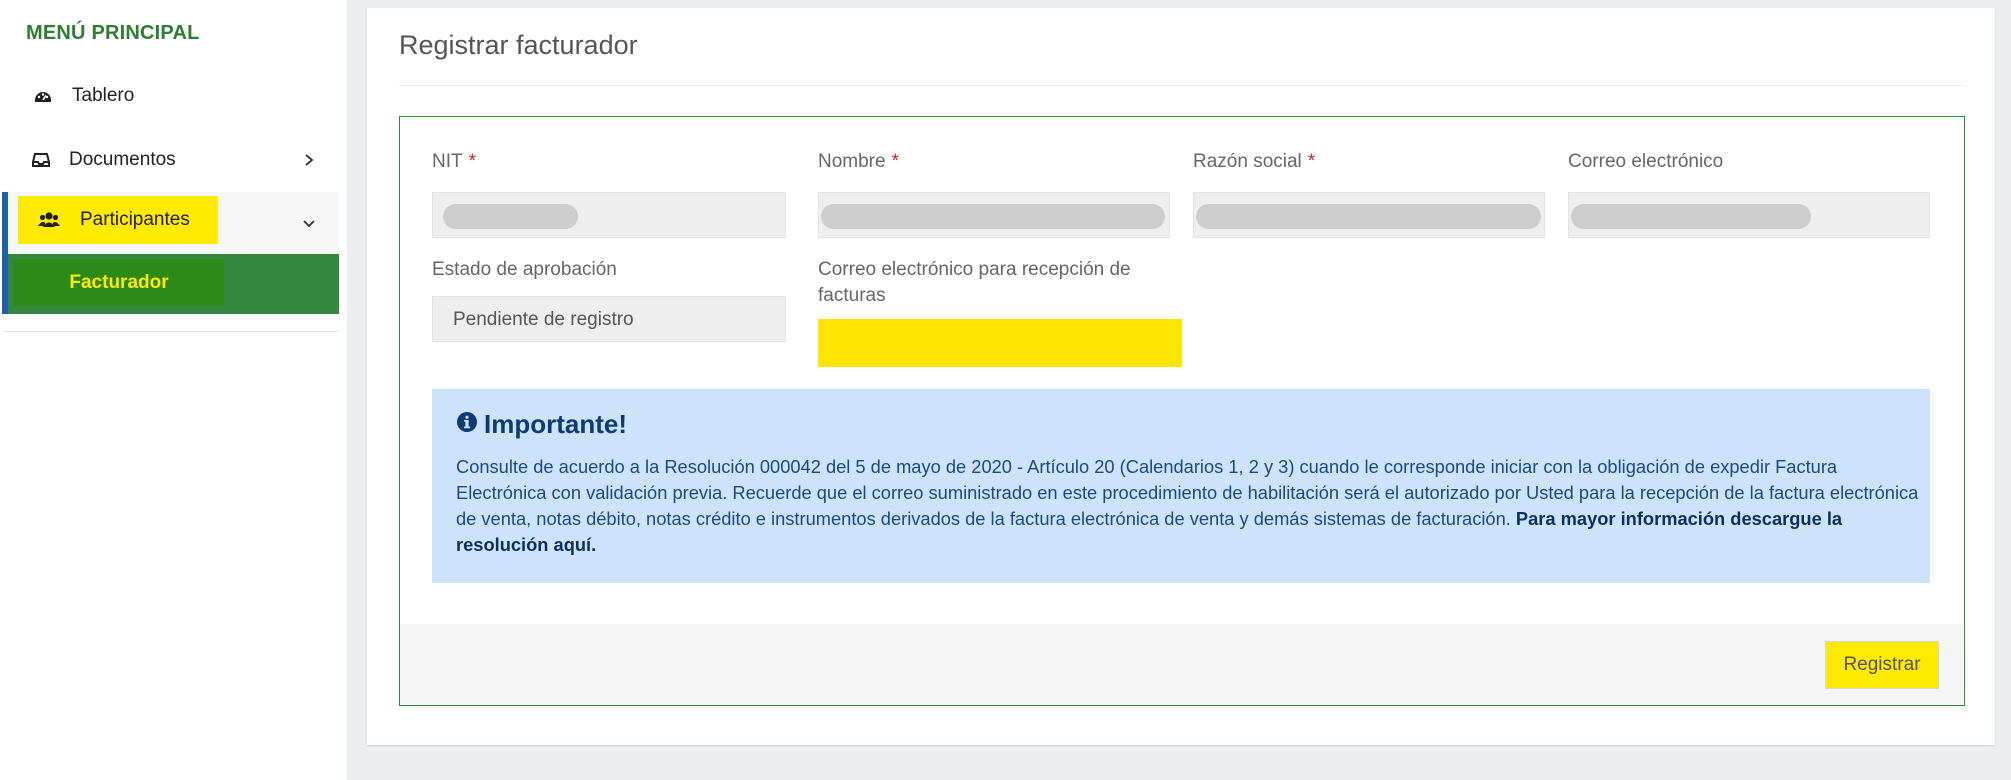 The width and height of the screenshot is (2011, 780). What do you see at coordinates (524, 269) in the screenshot?
I see `estado-label: Estado de aprobación` at bounding box center [524, 269].